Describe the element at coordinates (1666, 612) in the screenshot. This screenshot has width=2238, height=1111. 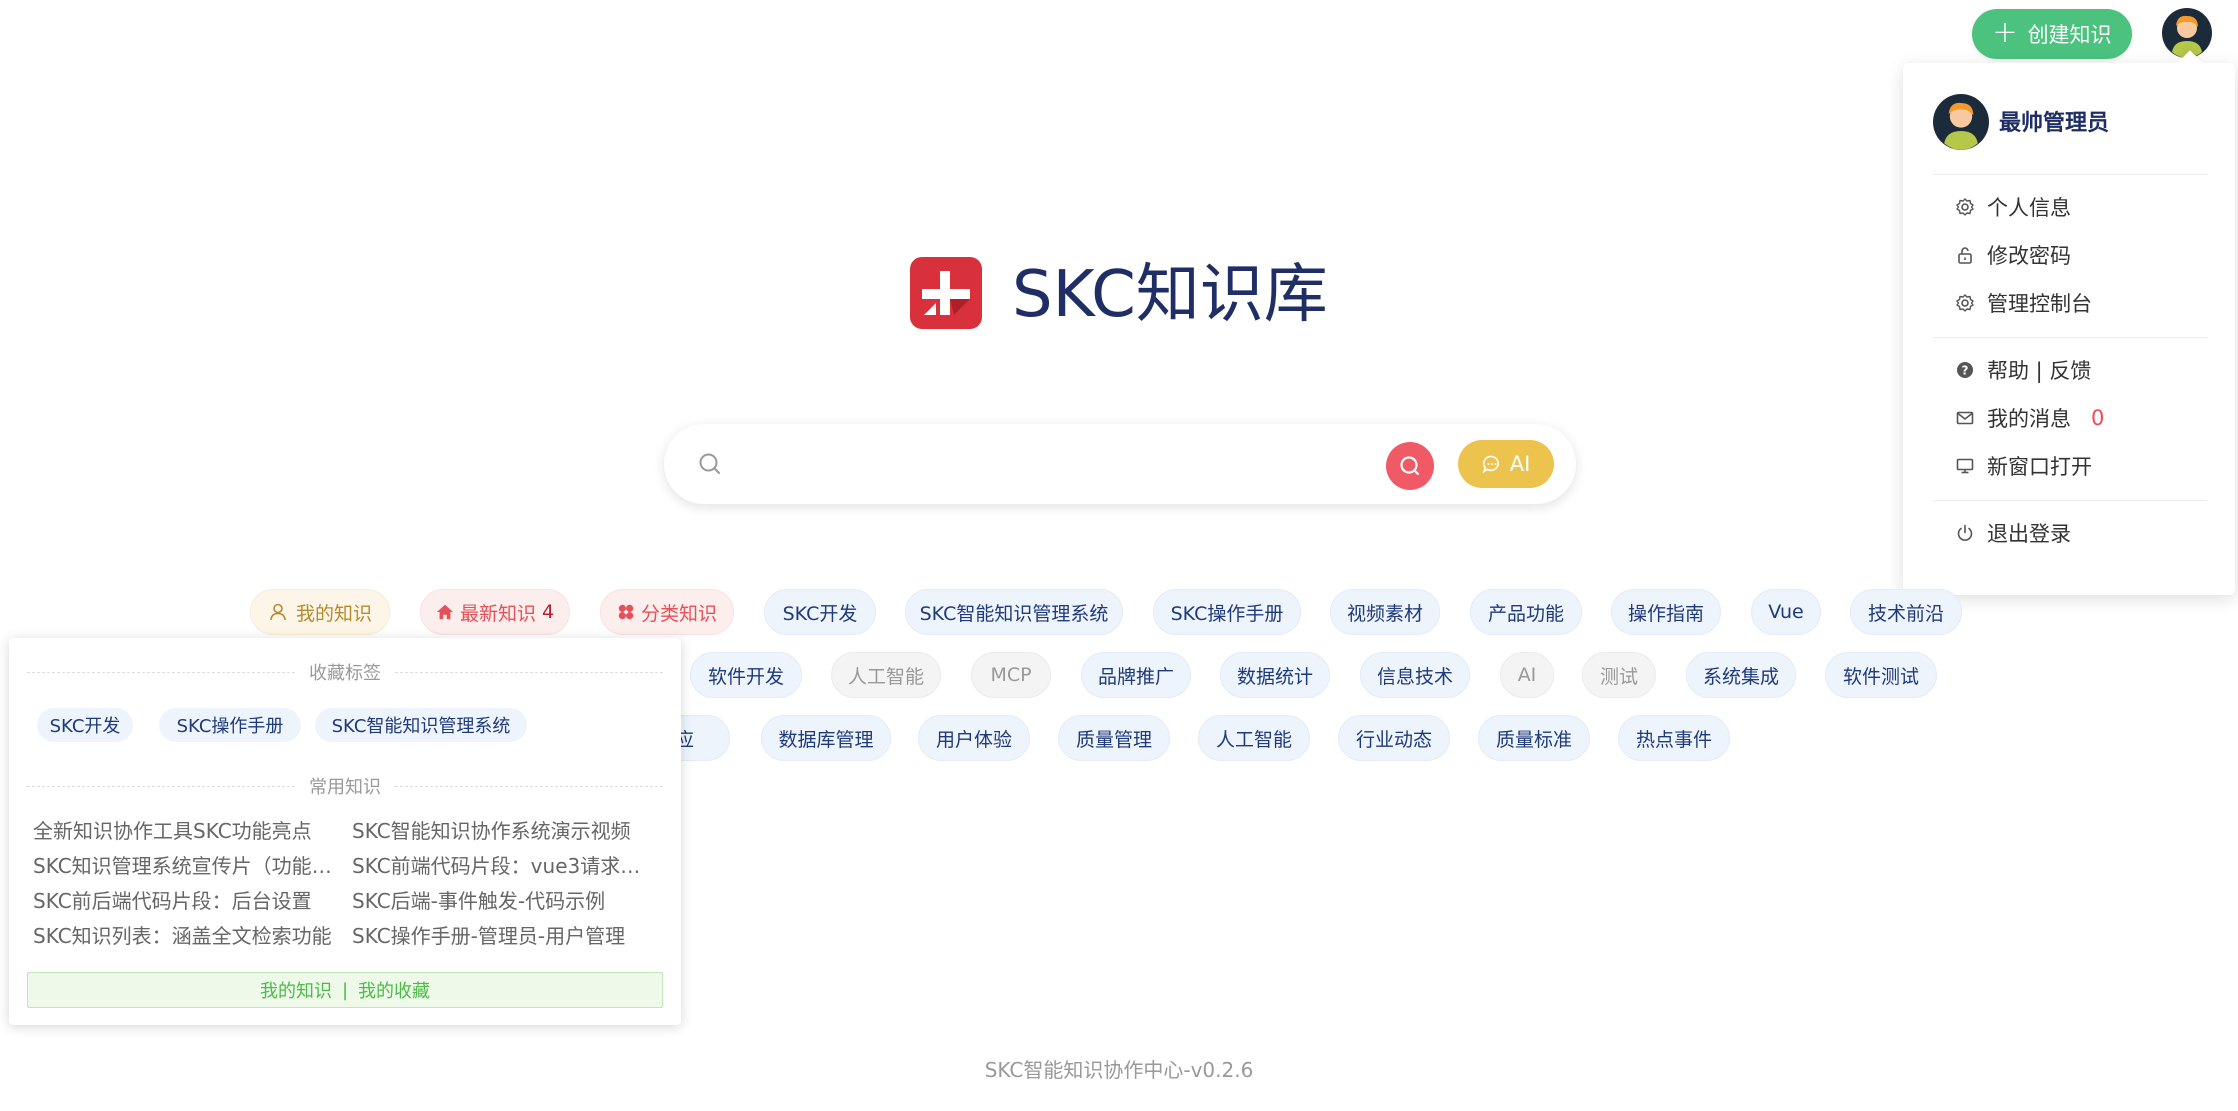
I see `tag-chip: 操作指南` at that location.